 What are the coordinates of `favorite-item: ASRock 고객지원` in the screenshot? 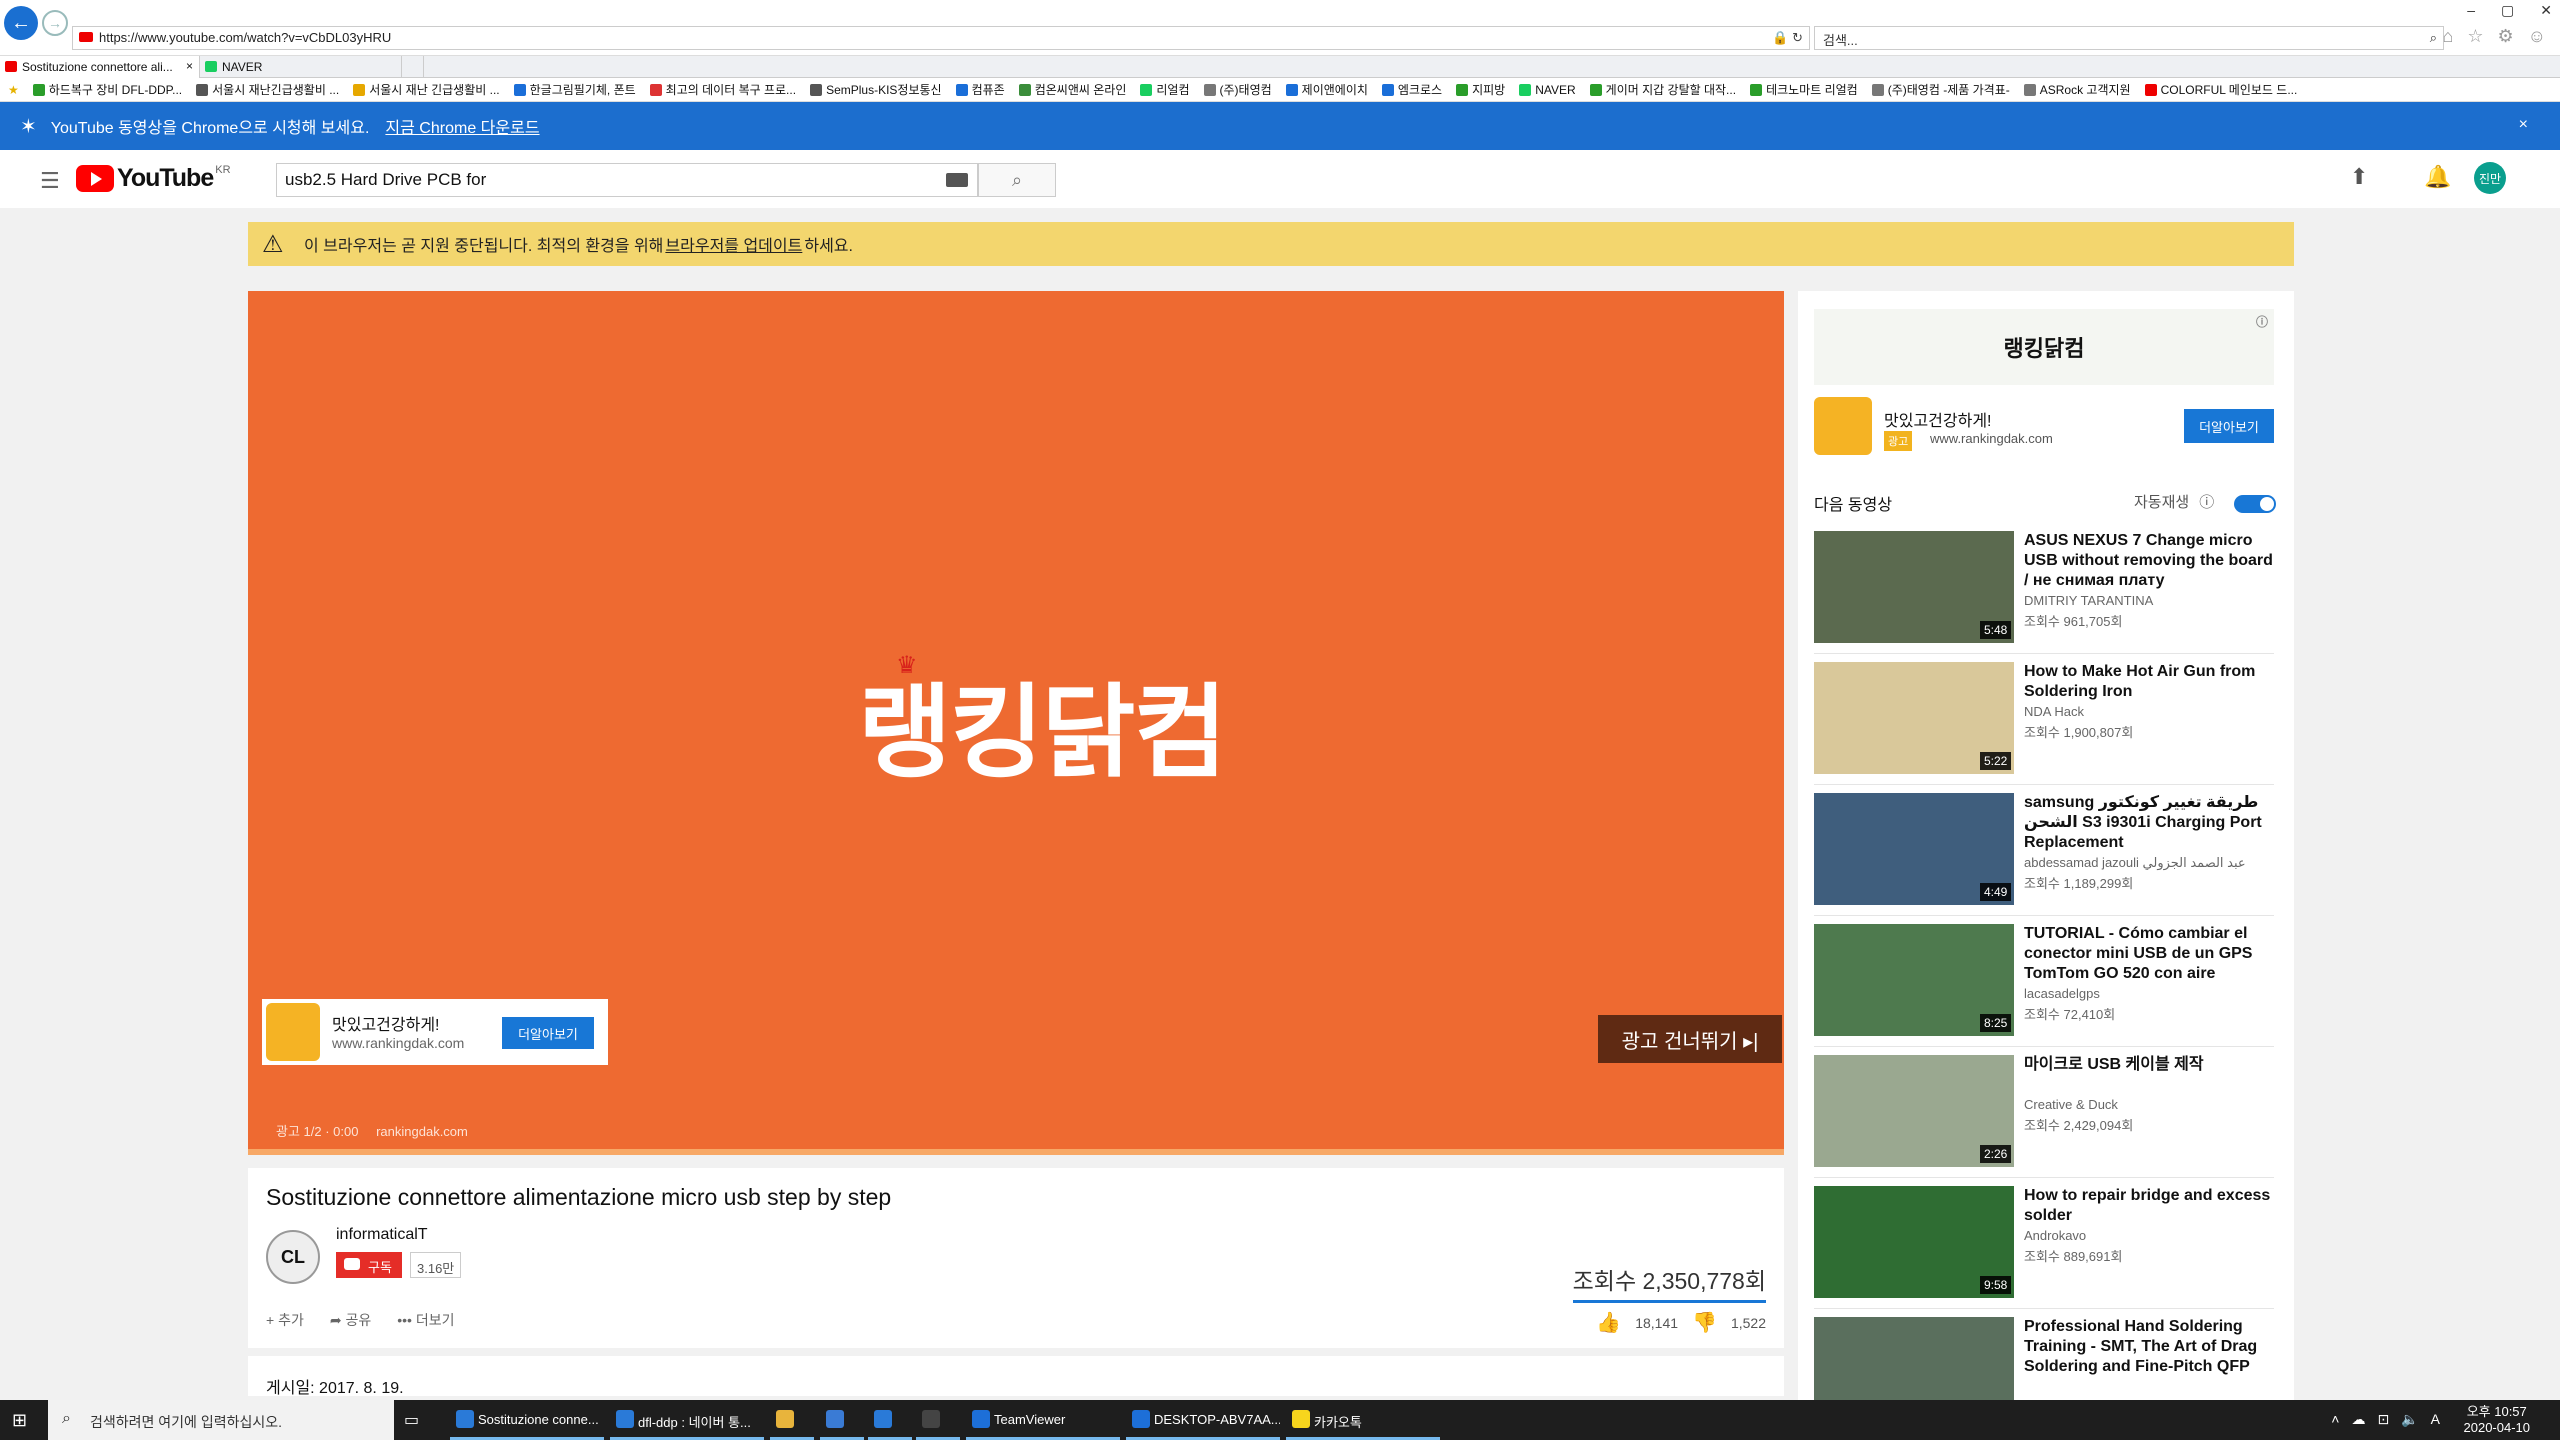 It's located at (2077, 89).